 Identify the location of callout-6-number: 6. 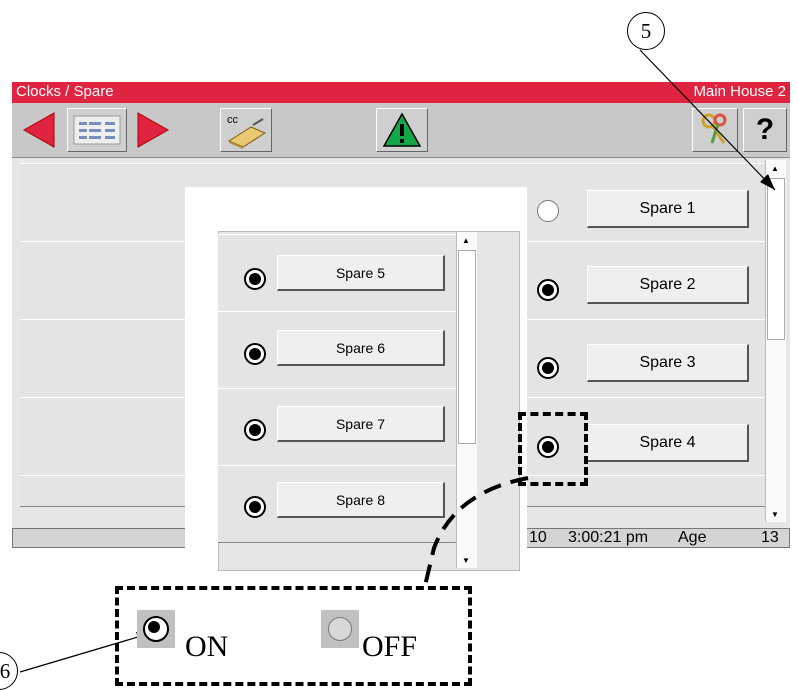
(5, 670).